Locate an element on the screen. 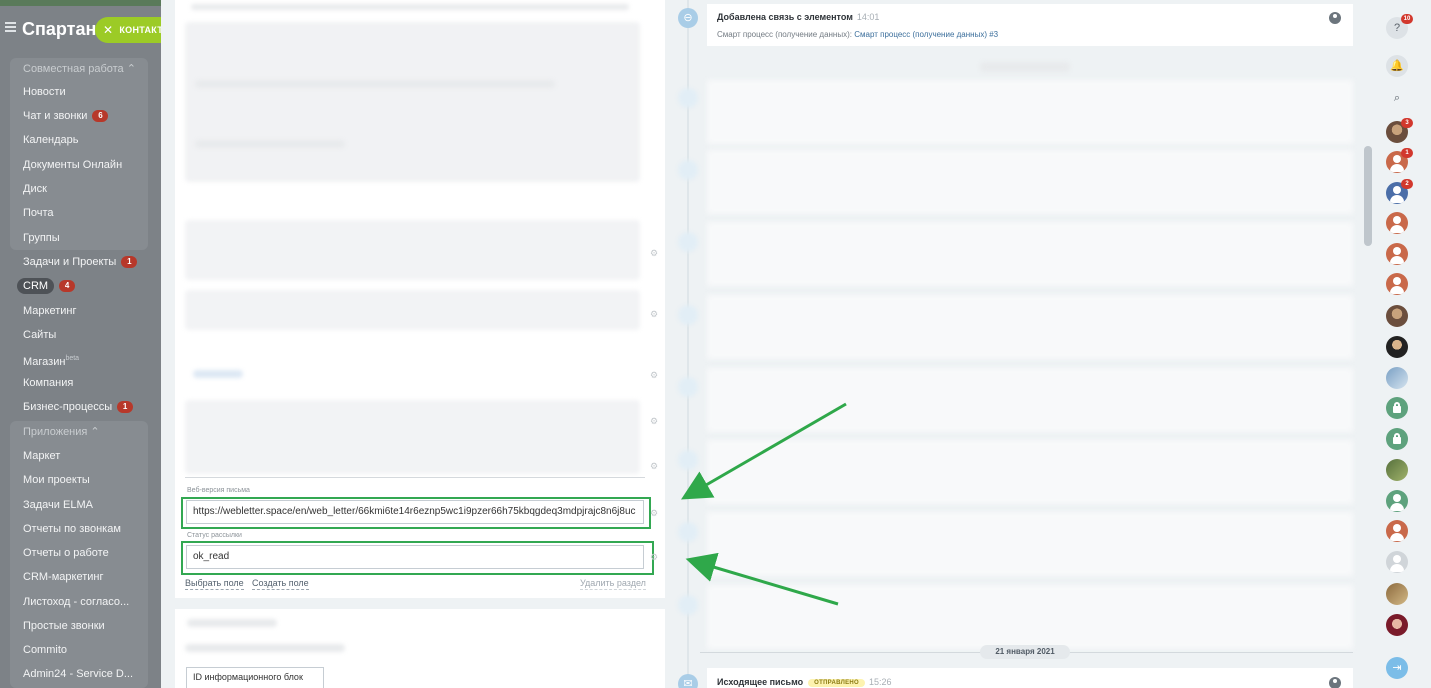 The height and width of the screenshot is (688, 1431). arrow-to-web-version is located at coordinates (764, 451).